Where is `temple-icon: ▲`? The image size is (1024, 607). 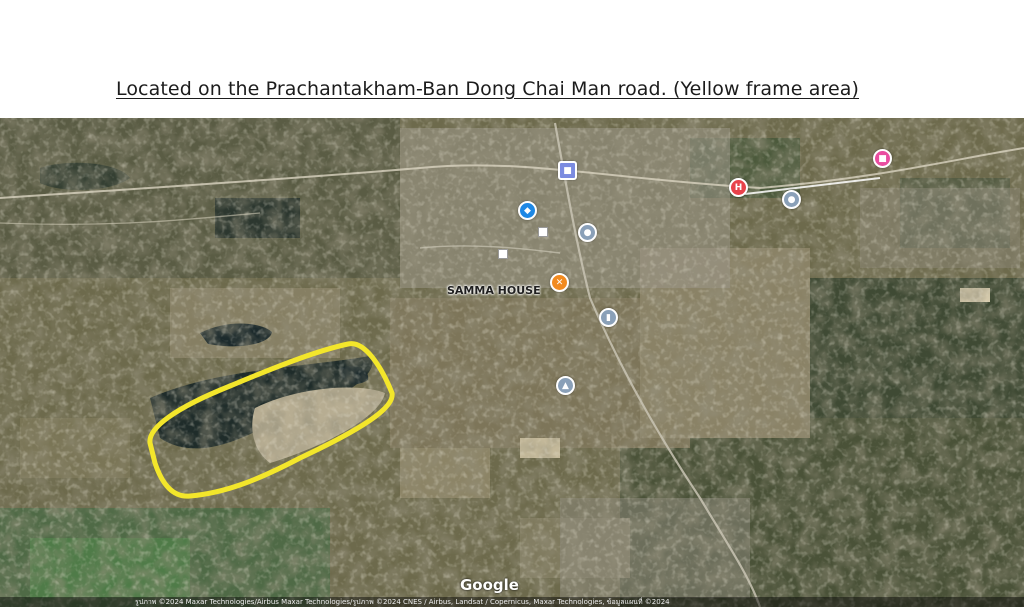 temple-icon: ▲ is located at coordinates (565, 385).